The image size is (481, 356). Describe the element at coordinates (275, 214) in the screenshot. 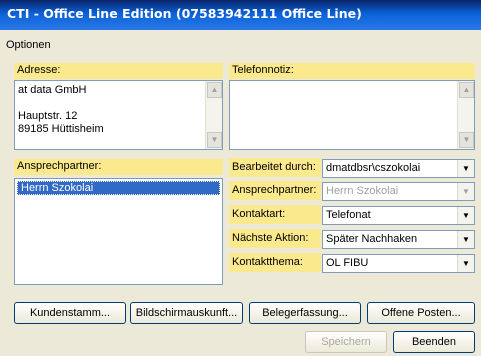

I see `kontaktart-label: Kontaktart:` at that location.